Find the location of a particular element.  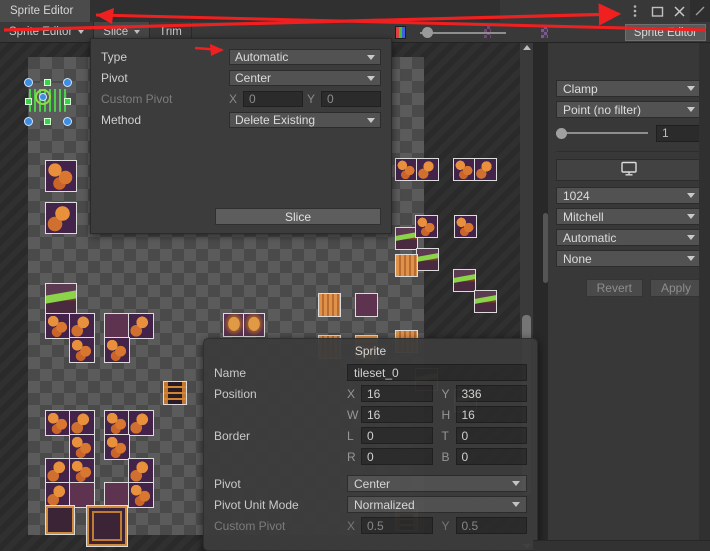

close-icon is located at coordinates (679, 11).